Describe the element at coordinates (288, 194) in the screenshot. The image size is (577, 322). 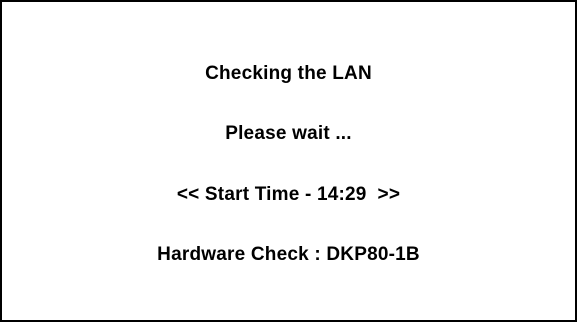
I see `start-time-message: << Start Time - 14:29 >>` at that location.